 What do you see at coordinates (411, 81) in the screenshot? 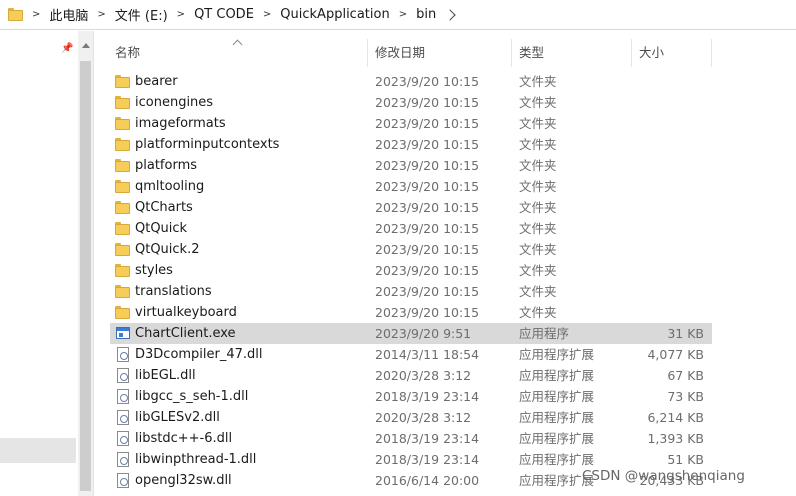
I see `file-row: bearer 2023/9/20 10:15 文件夹` at bounding box center [411, 81].